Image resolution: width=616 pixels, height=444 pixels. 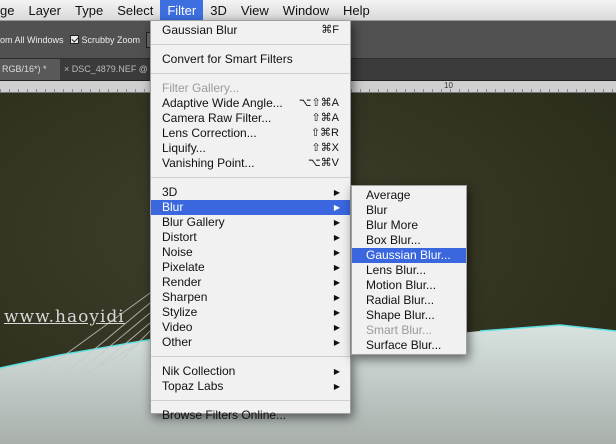 I want to click on blur-gallery-label: Blur Gallery, so click(x=193, y=222).